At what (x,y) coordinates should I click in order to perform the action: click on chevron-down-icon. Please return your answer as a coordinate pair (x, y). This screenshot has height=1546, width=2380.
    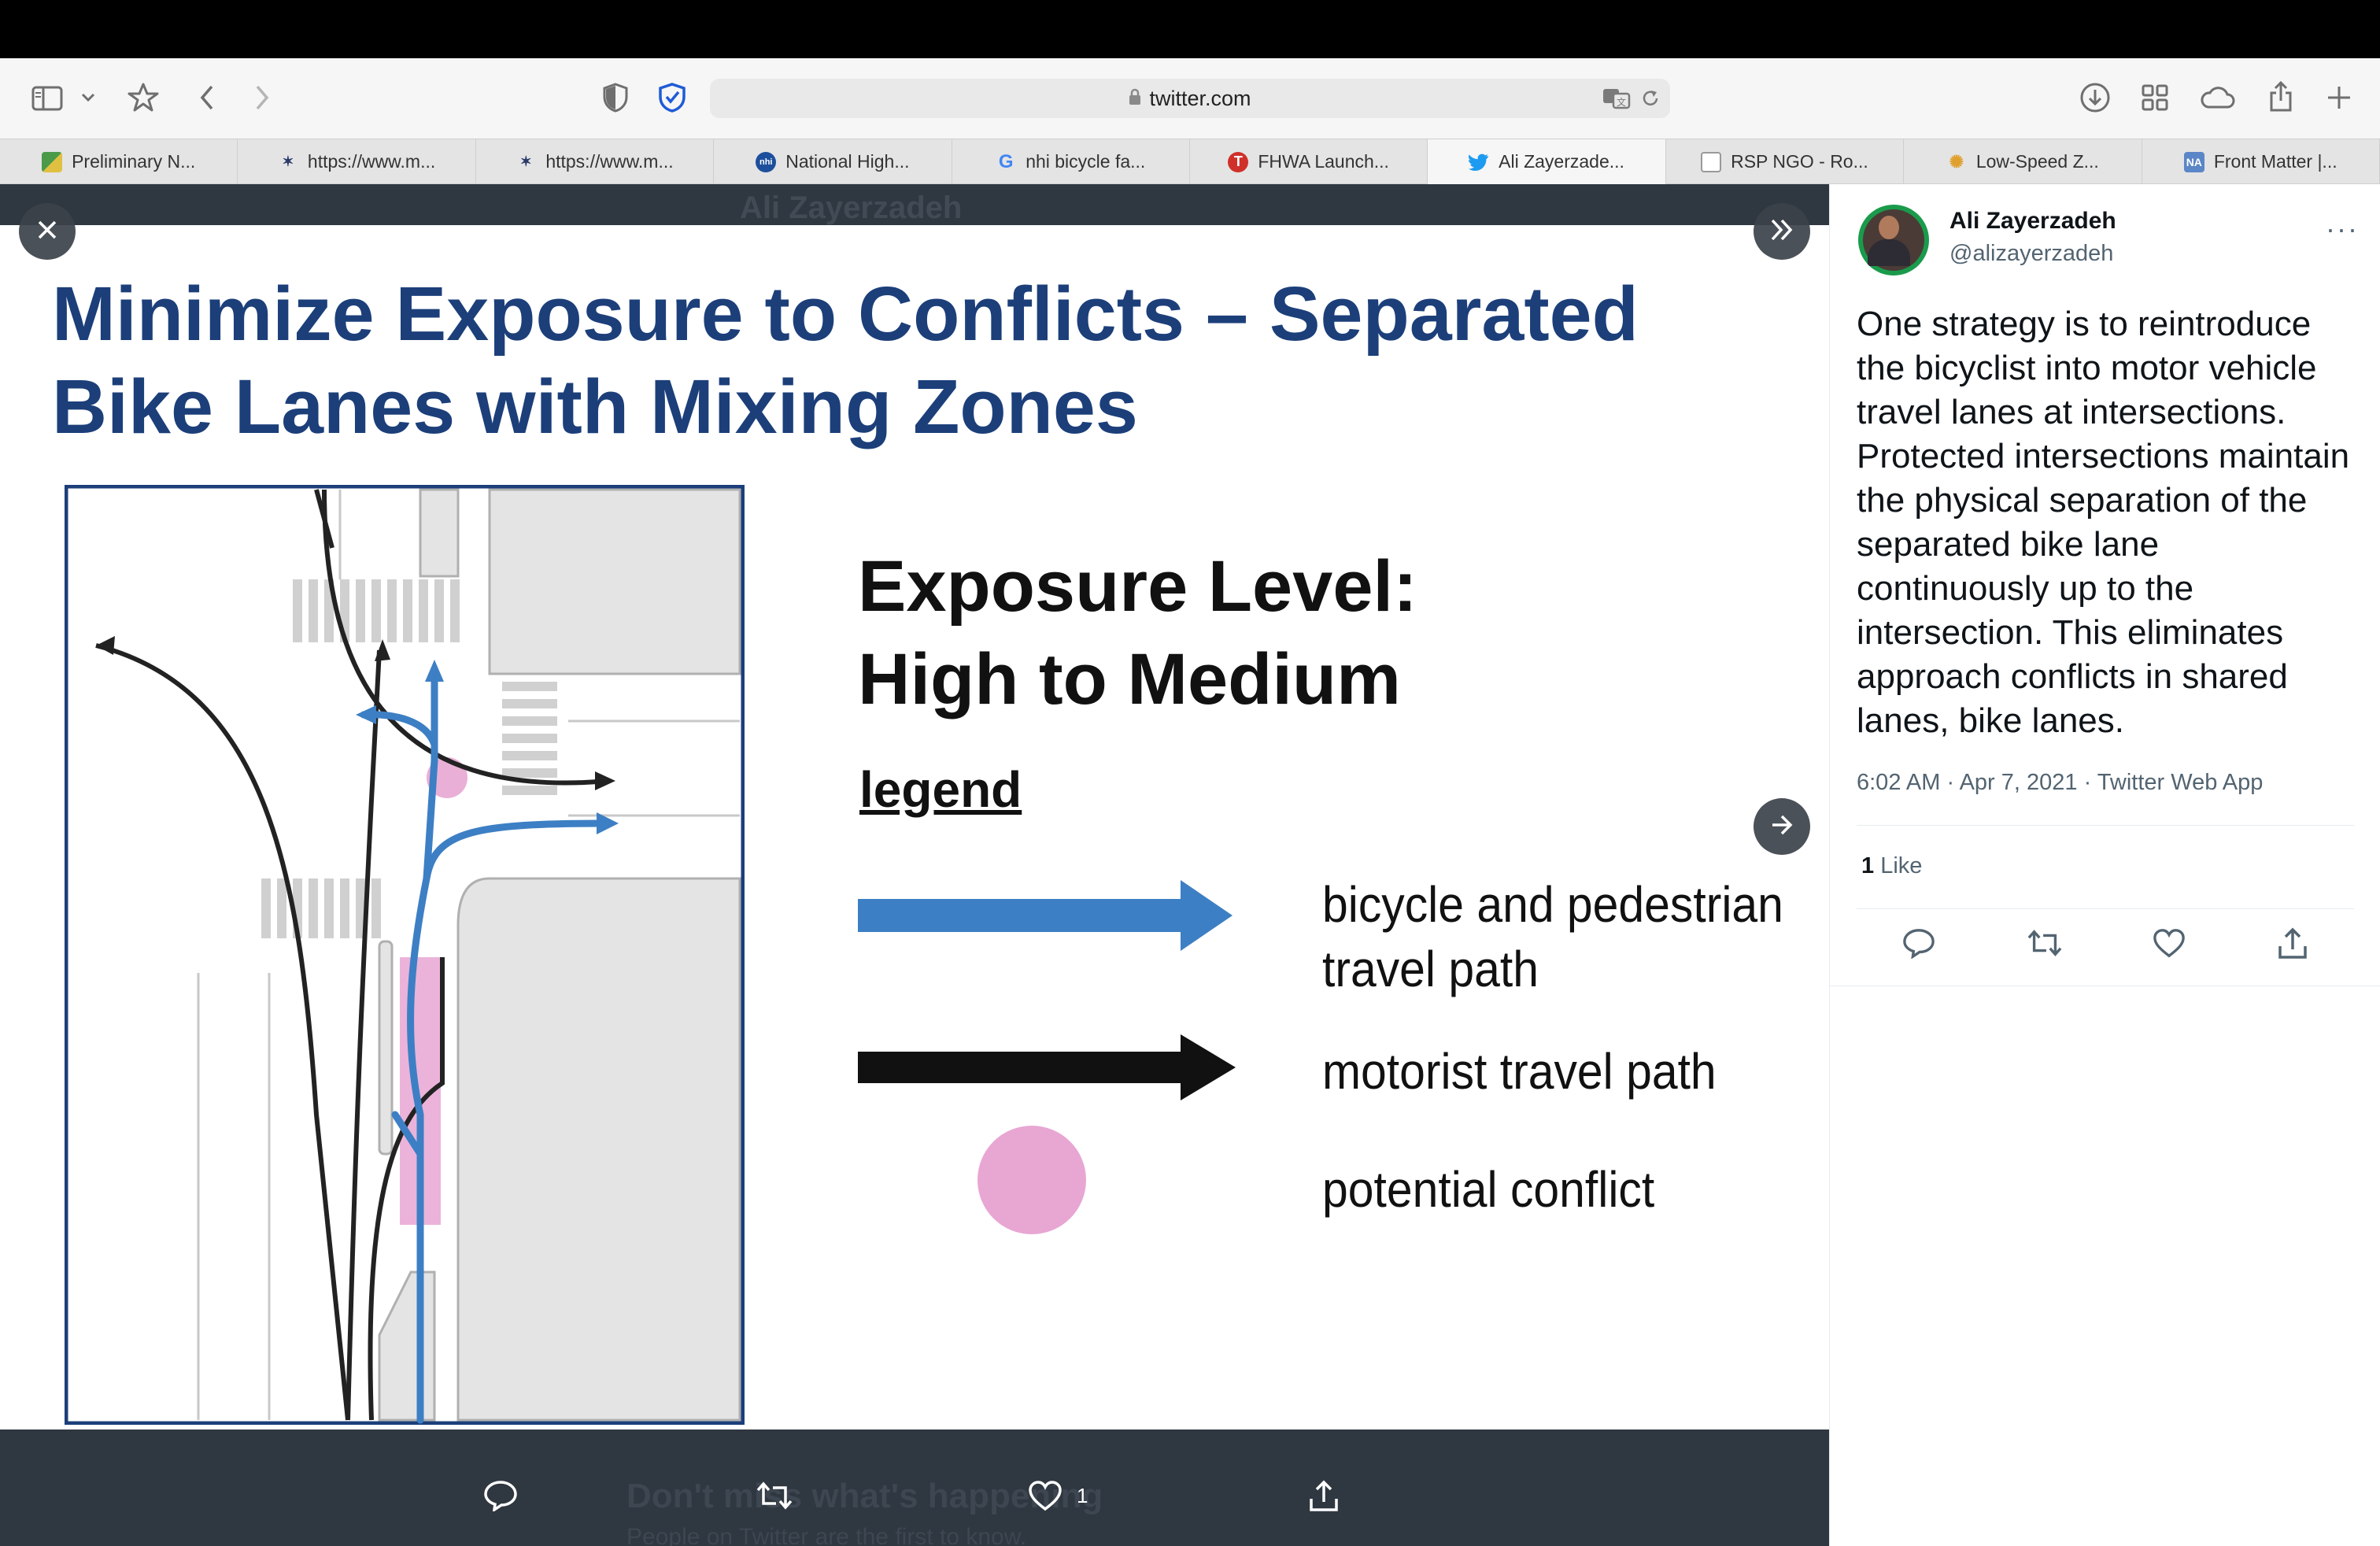
    Looking at the image, I should click on (88, 97).